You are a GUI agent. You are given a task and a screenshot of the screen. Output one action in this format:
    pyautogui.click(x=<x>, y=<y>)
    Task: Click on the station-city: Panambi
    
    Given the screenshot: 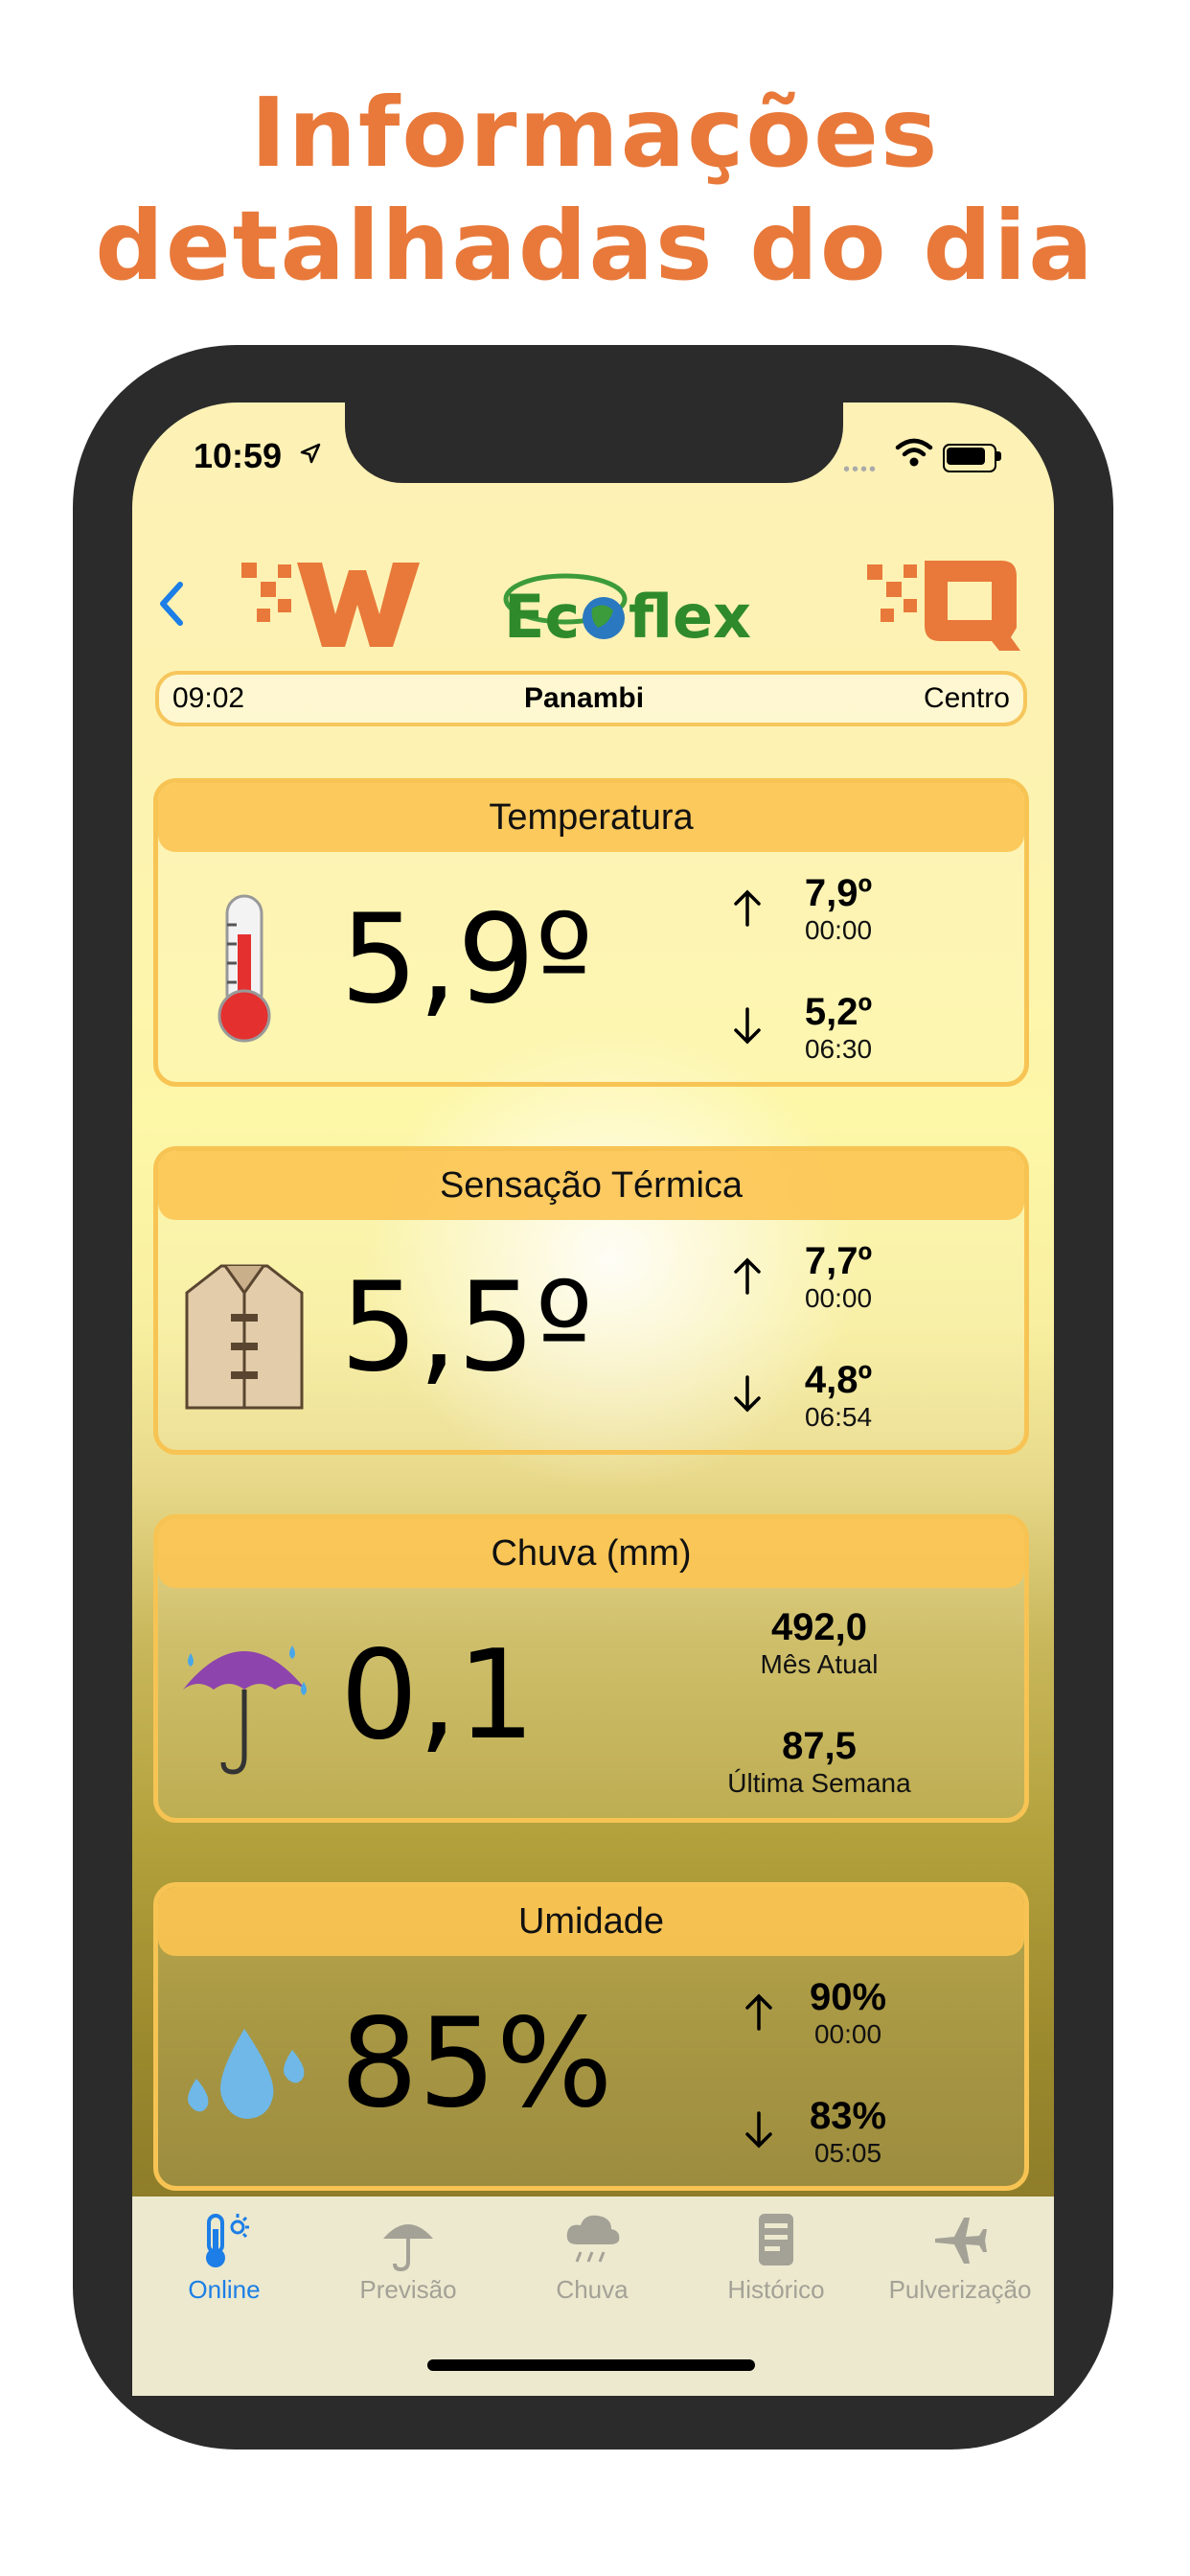 What is the action you would take?
    pyautogui.click(x=584, y=698)
    